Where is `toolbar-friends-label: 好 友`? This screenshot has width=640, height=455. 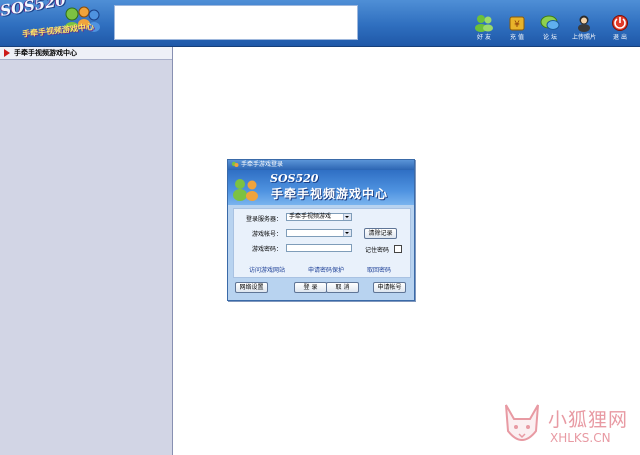
toolbar-friends-label: 好 友 is located at coordinates (484, 37).